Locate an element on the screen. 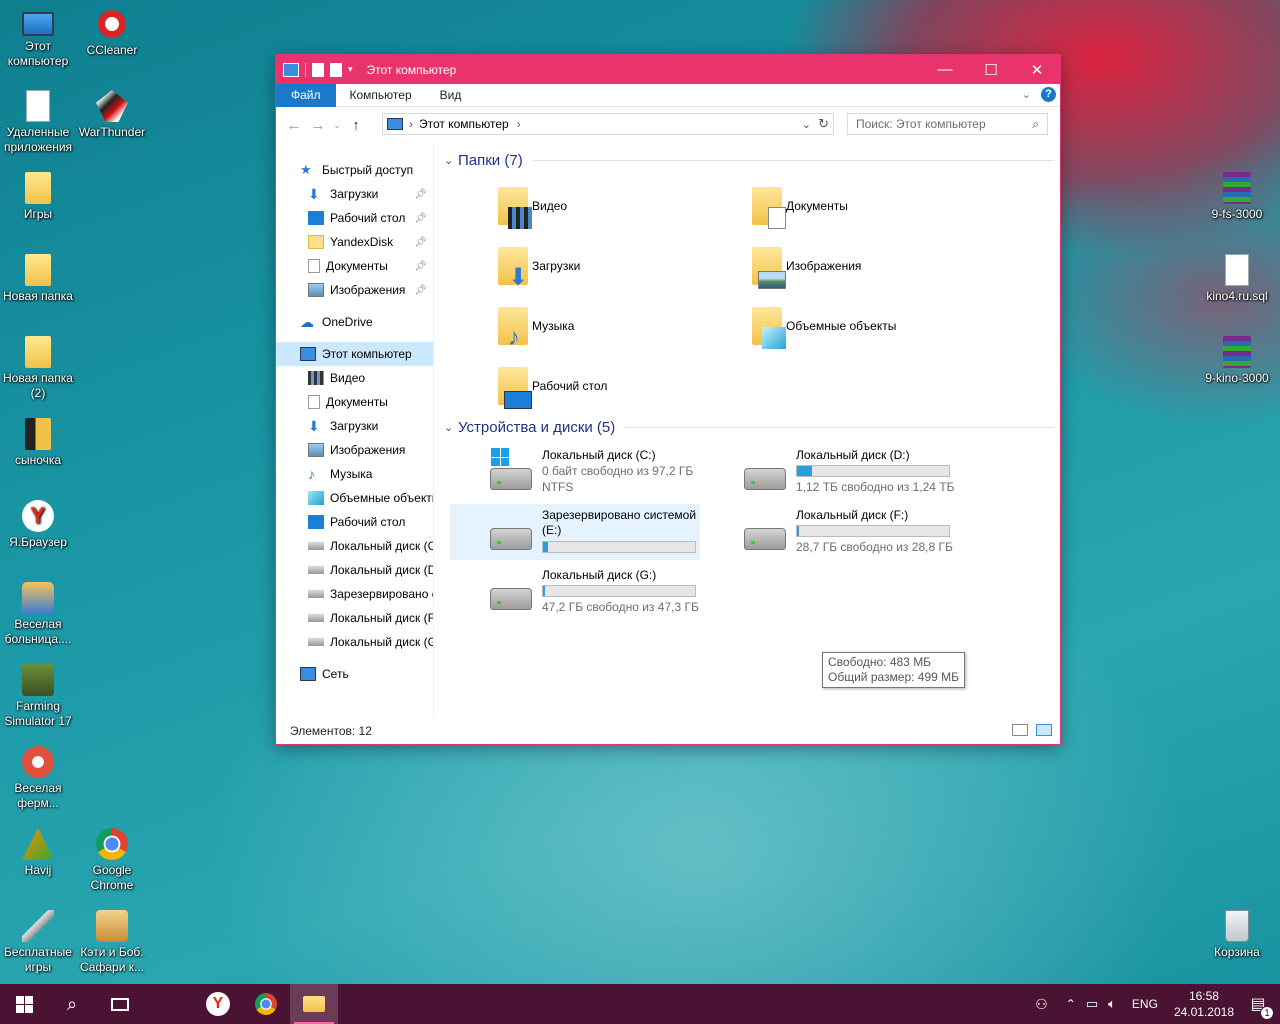 This screenshot has height=1024, width=1280. desktop-icon-games: Игры is located at coordinates (38, 197).